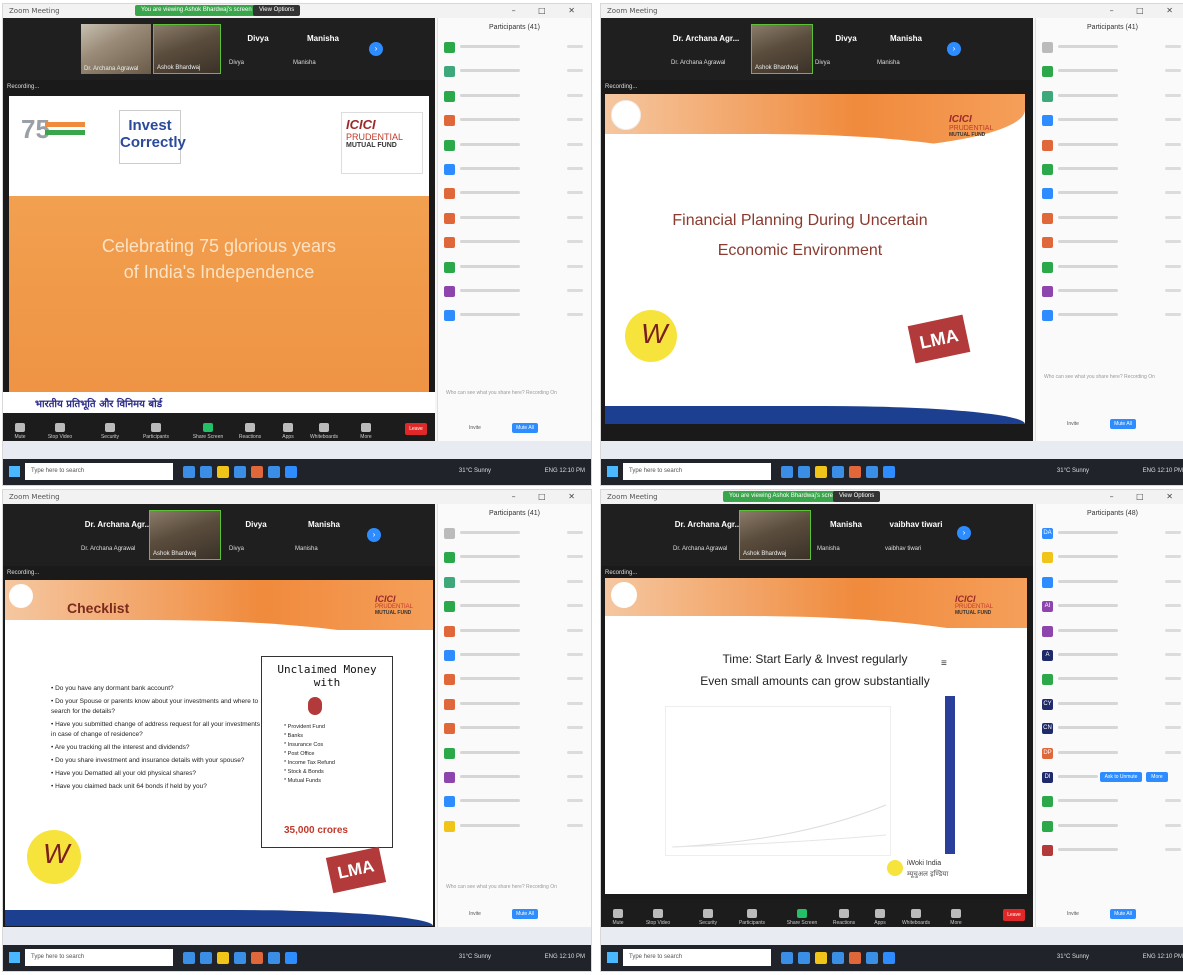 This screenshot has width=1183, height=975. Describe the element at coordinates (1109, 607) in the screenshot. I see `participant-row: AI` at that location.